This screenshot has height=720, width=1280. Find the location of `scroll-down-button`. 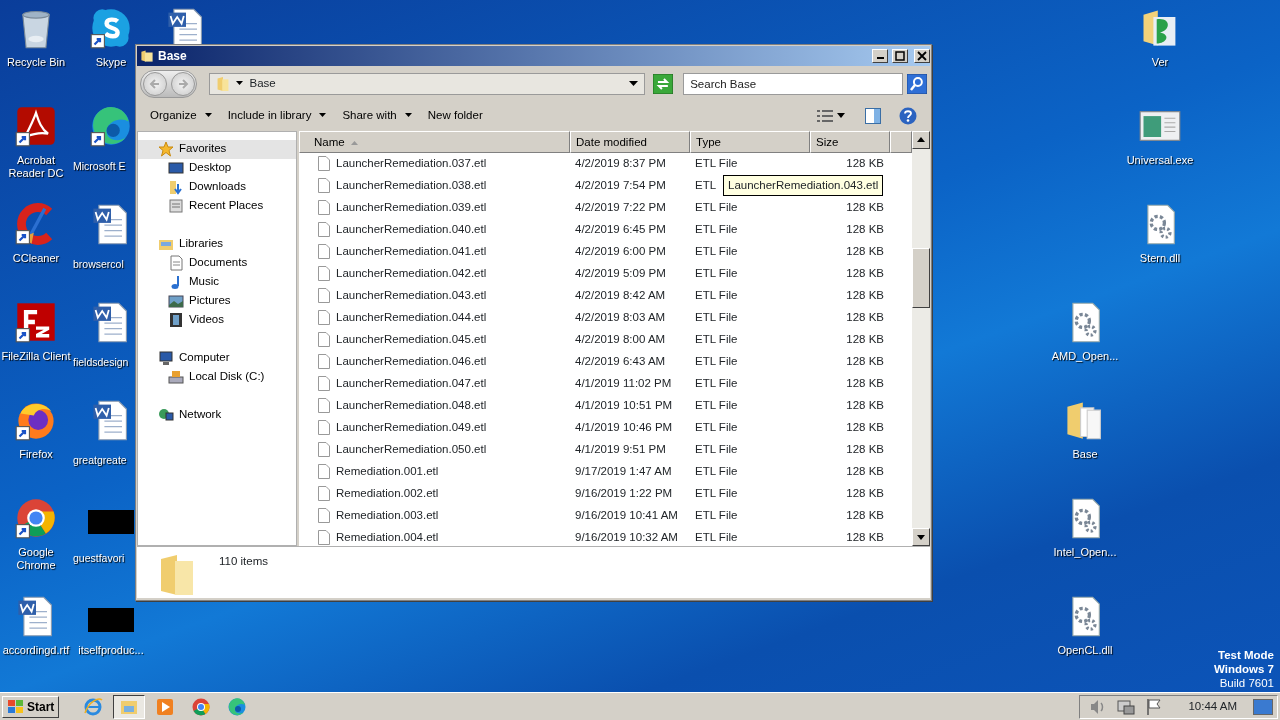

scroll-down-button is located at coordinates (921, 537).